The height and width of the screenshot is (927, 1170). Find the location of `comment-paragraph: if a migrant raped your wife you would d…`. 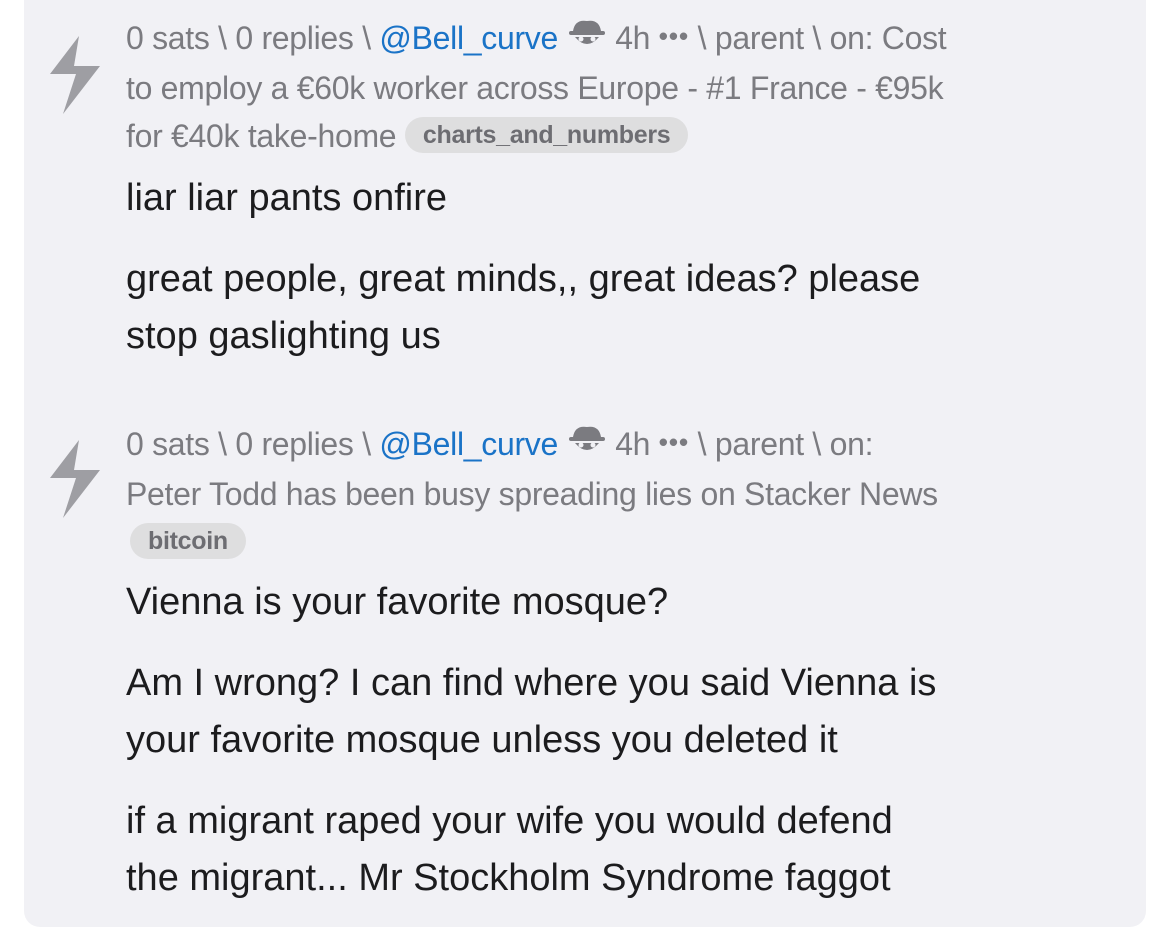

comment-paragraph: if a migrant raped your wife you would d… is located at coordinates (509, 821).